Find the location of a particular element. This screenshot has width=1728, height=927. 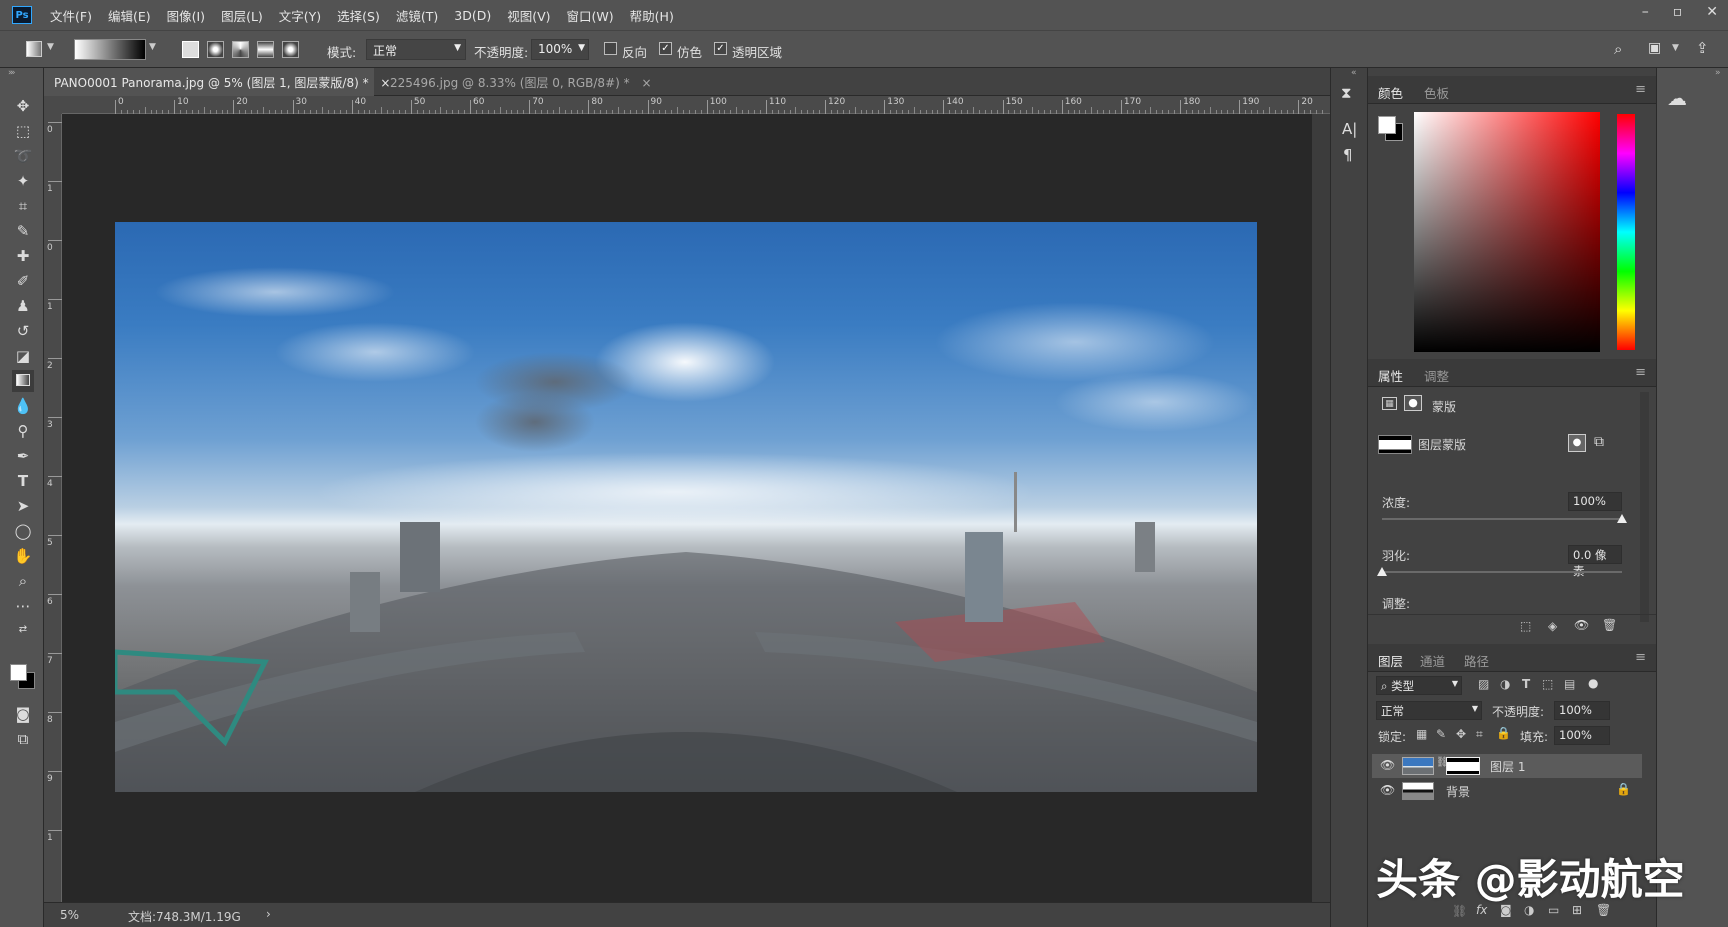

history-brush-tool-icon: ↺ is located at coordinates (23, 331).